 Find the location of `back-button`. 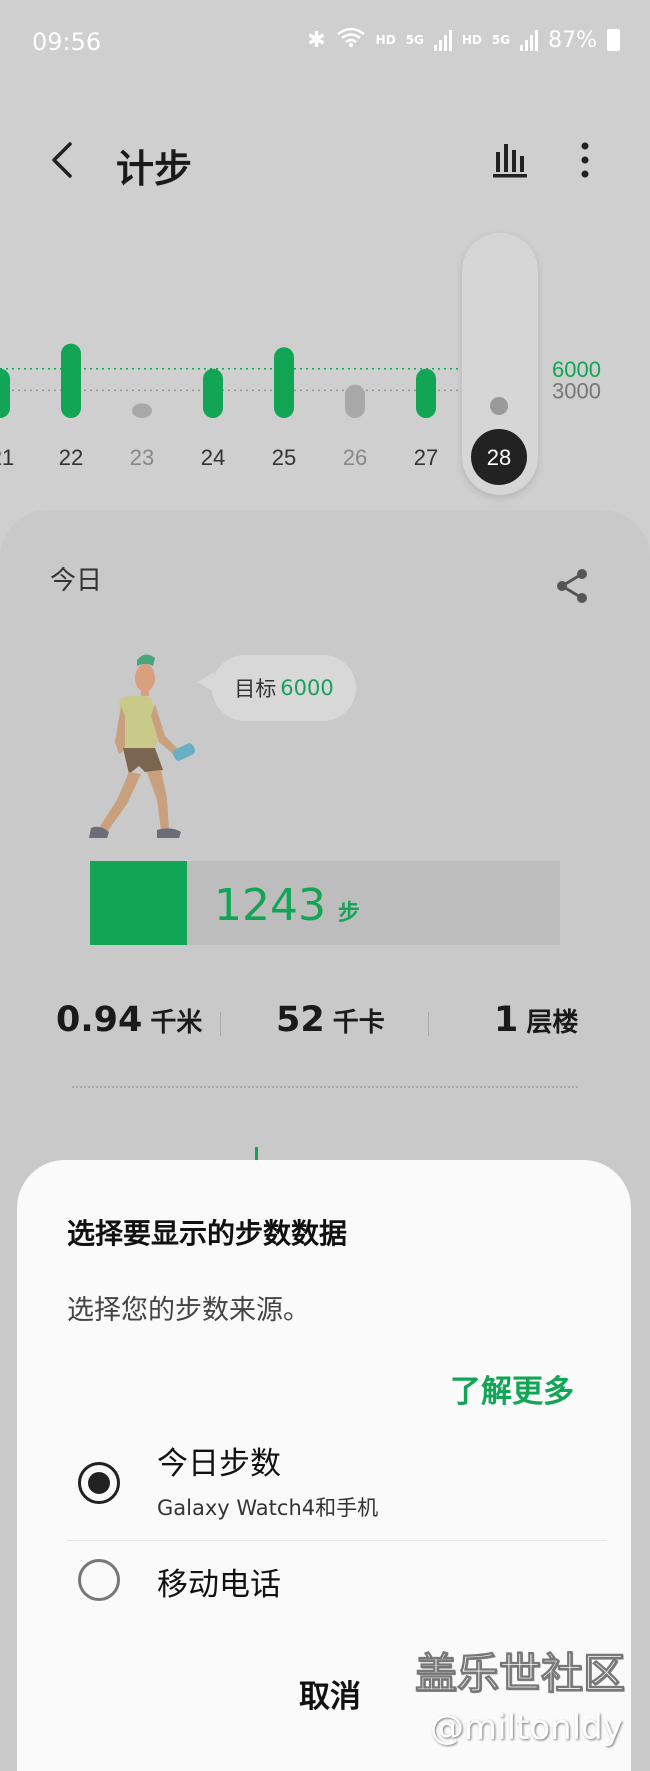

back-button is located at coordinates (64, 160).